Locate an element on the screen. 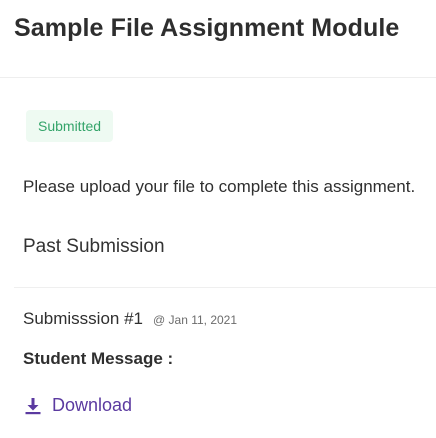 The height and width of the screenshot is (438, 436). download-label: Download is located at coordinates (92, 405).